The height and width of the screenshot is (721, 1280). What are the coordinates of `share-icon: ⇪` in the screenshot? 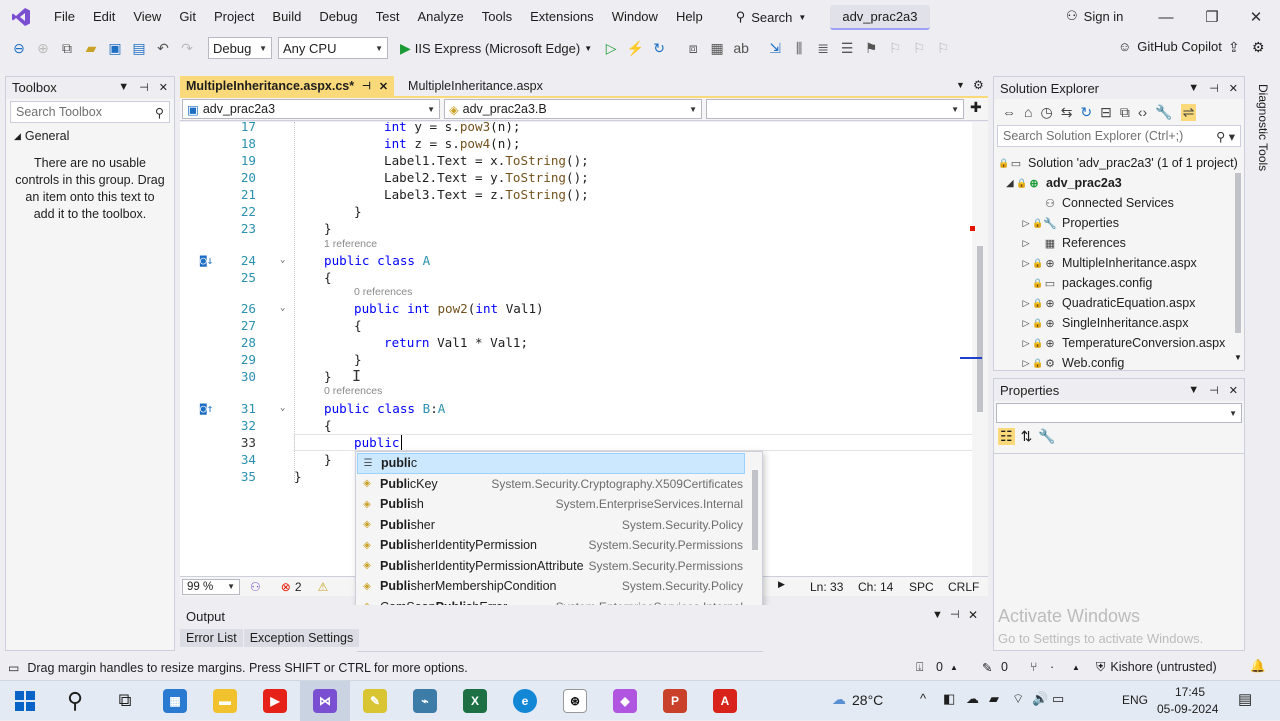 It's located at (1234, 47).